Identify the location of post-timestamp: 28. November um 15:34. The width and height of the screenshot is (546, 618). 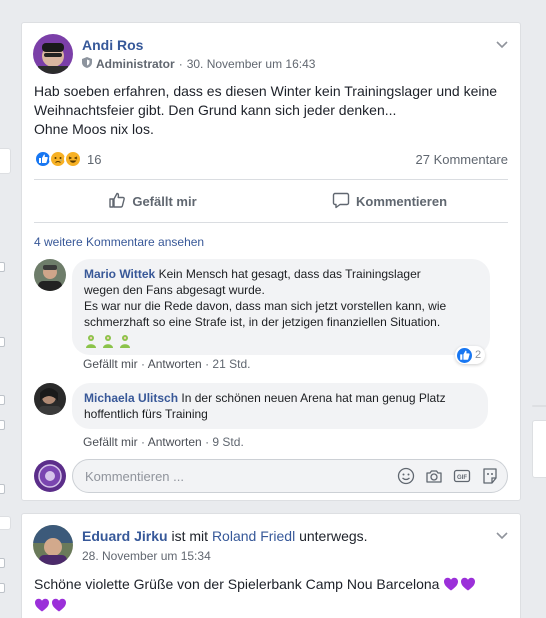
(146, 556).